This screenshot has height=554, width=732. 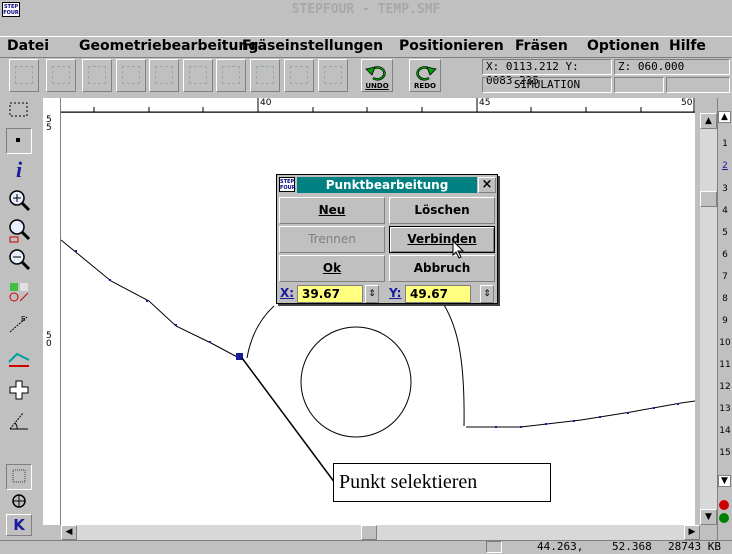 I want to click on coord-z-readout: Z: 060.000, so click(x=672, y=67).